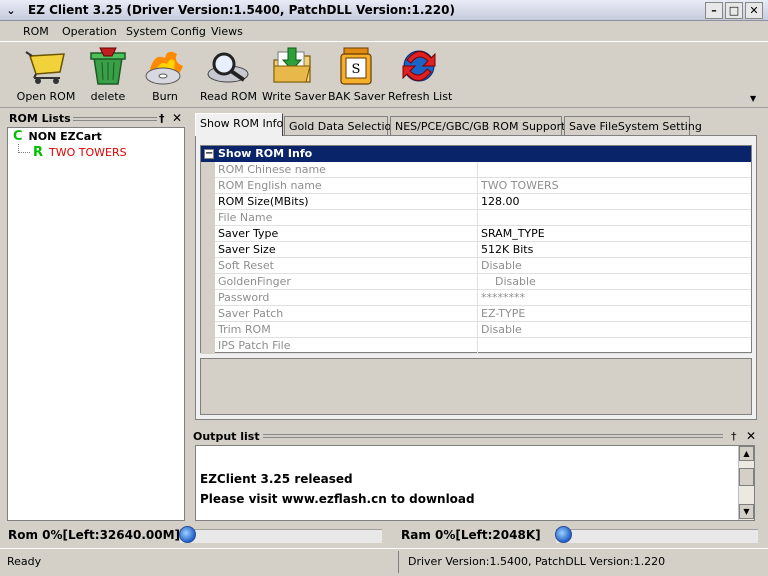 The width and height of the screenshot is (768, 576). I want to click on collapse-icon: −, so click(209, 154).